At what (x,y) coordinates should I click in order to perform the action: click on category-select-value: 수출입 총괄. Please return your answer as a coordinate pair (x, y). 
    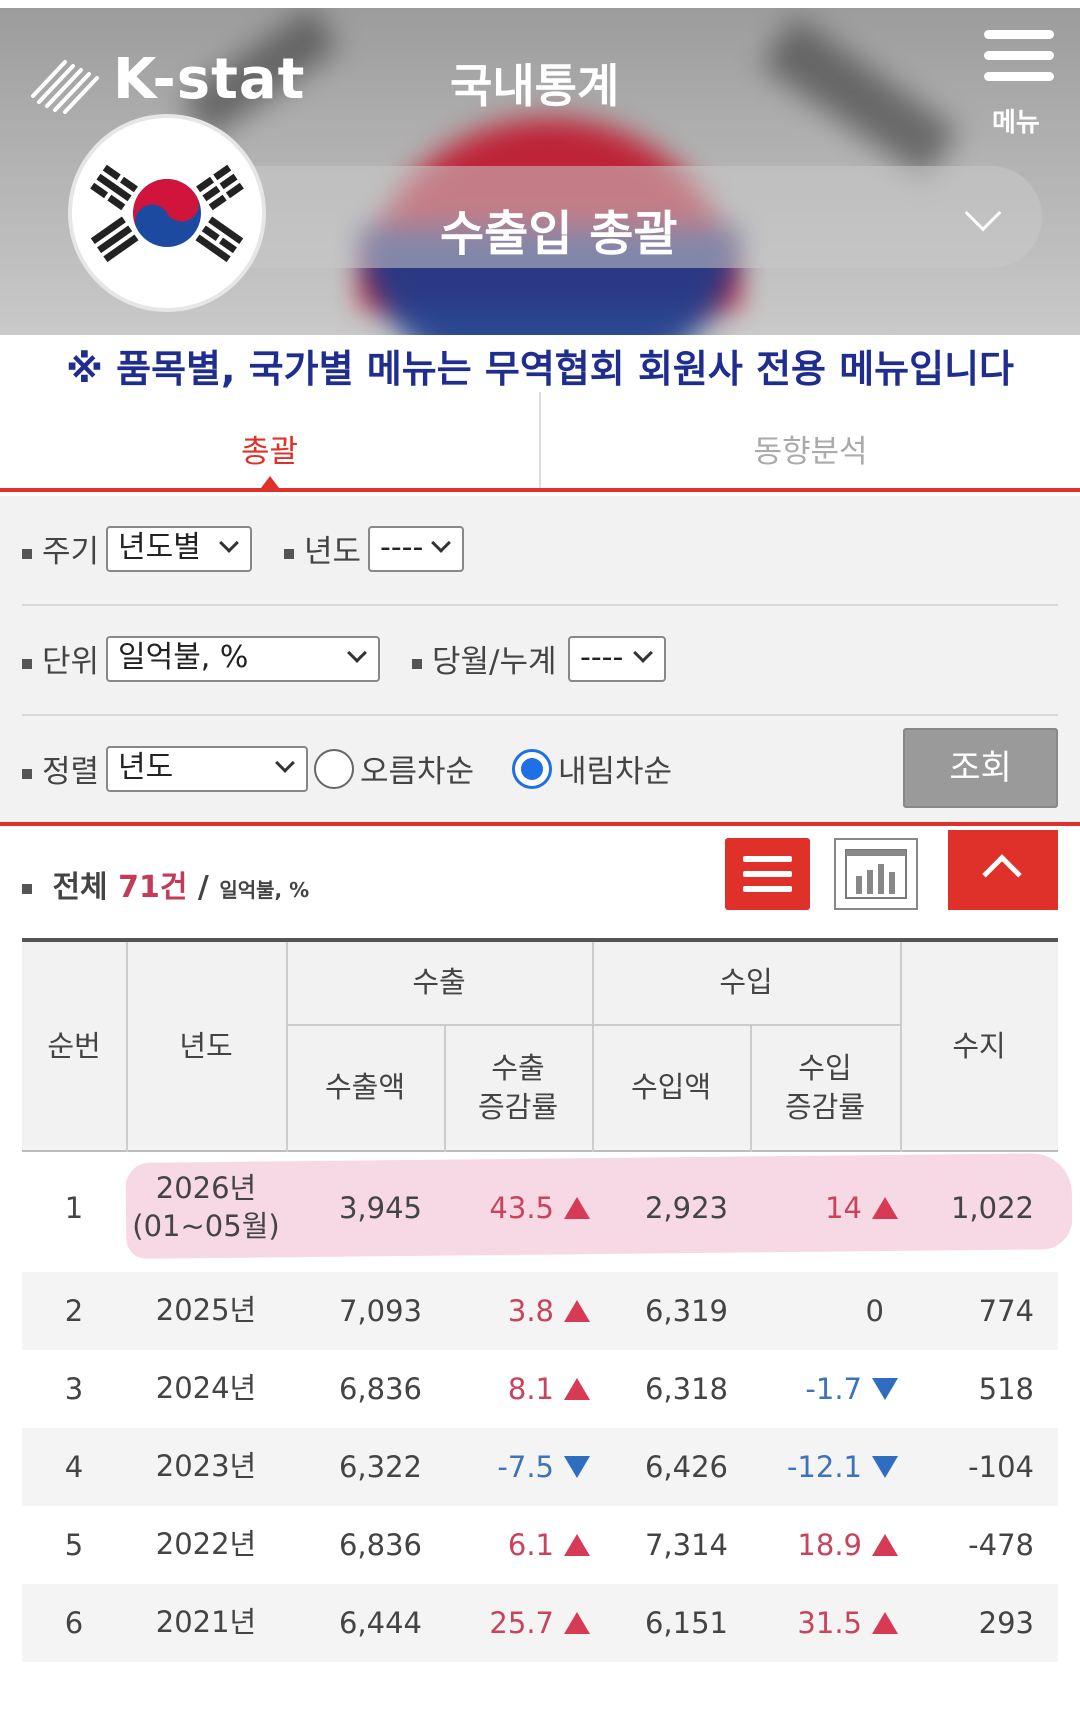
    Looking at the image, I should click on (559, 234).